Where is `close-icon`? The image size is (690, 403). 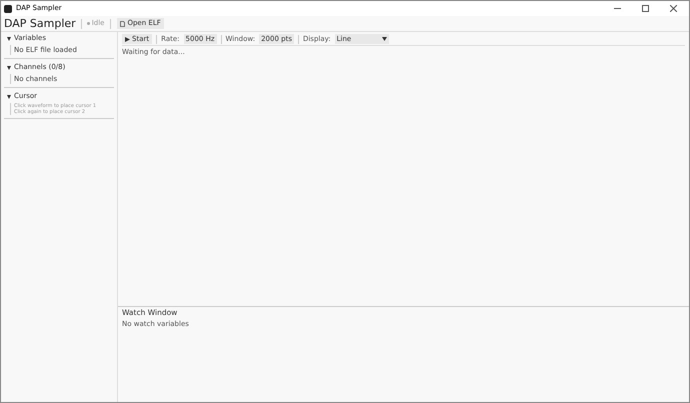 close-icon is located at coordinates (673, 8).